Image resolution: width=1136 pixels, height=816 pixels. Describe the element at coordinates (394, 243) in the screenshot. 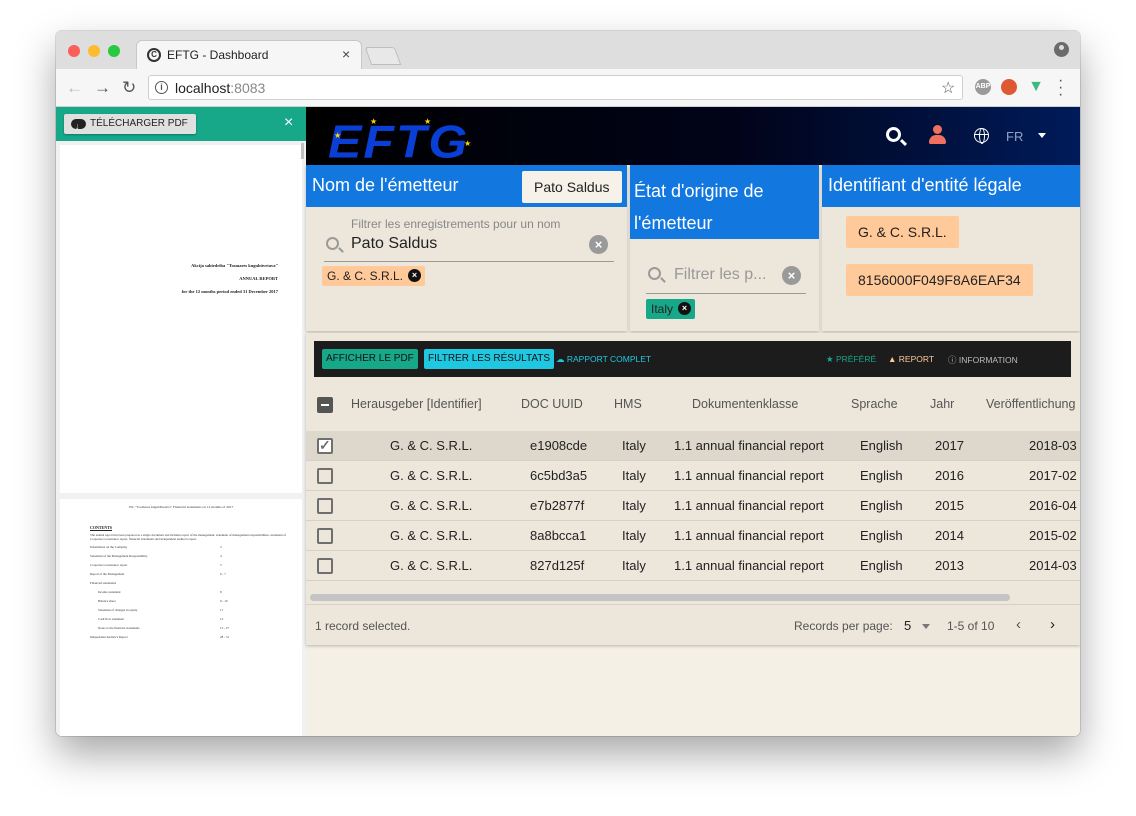

I see `issuer-search-value: Pato Saldus` at that location.